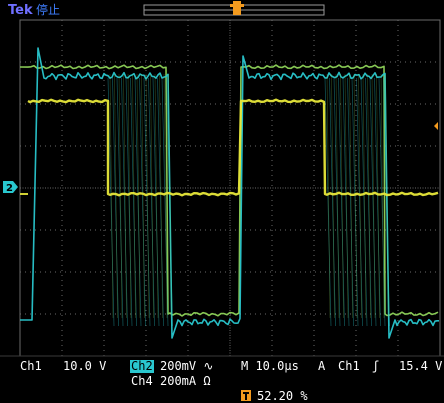 The height and width of the screenshot is (403, 444). What do you see at coordinates (84, 366) in the screenshot?
I see `ch1-scale: 10.0 V` at bounding box center [84, 366].